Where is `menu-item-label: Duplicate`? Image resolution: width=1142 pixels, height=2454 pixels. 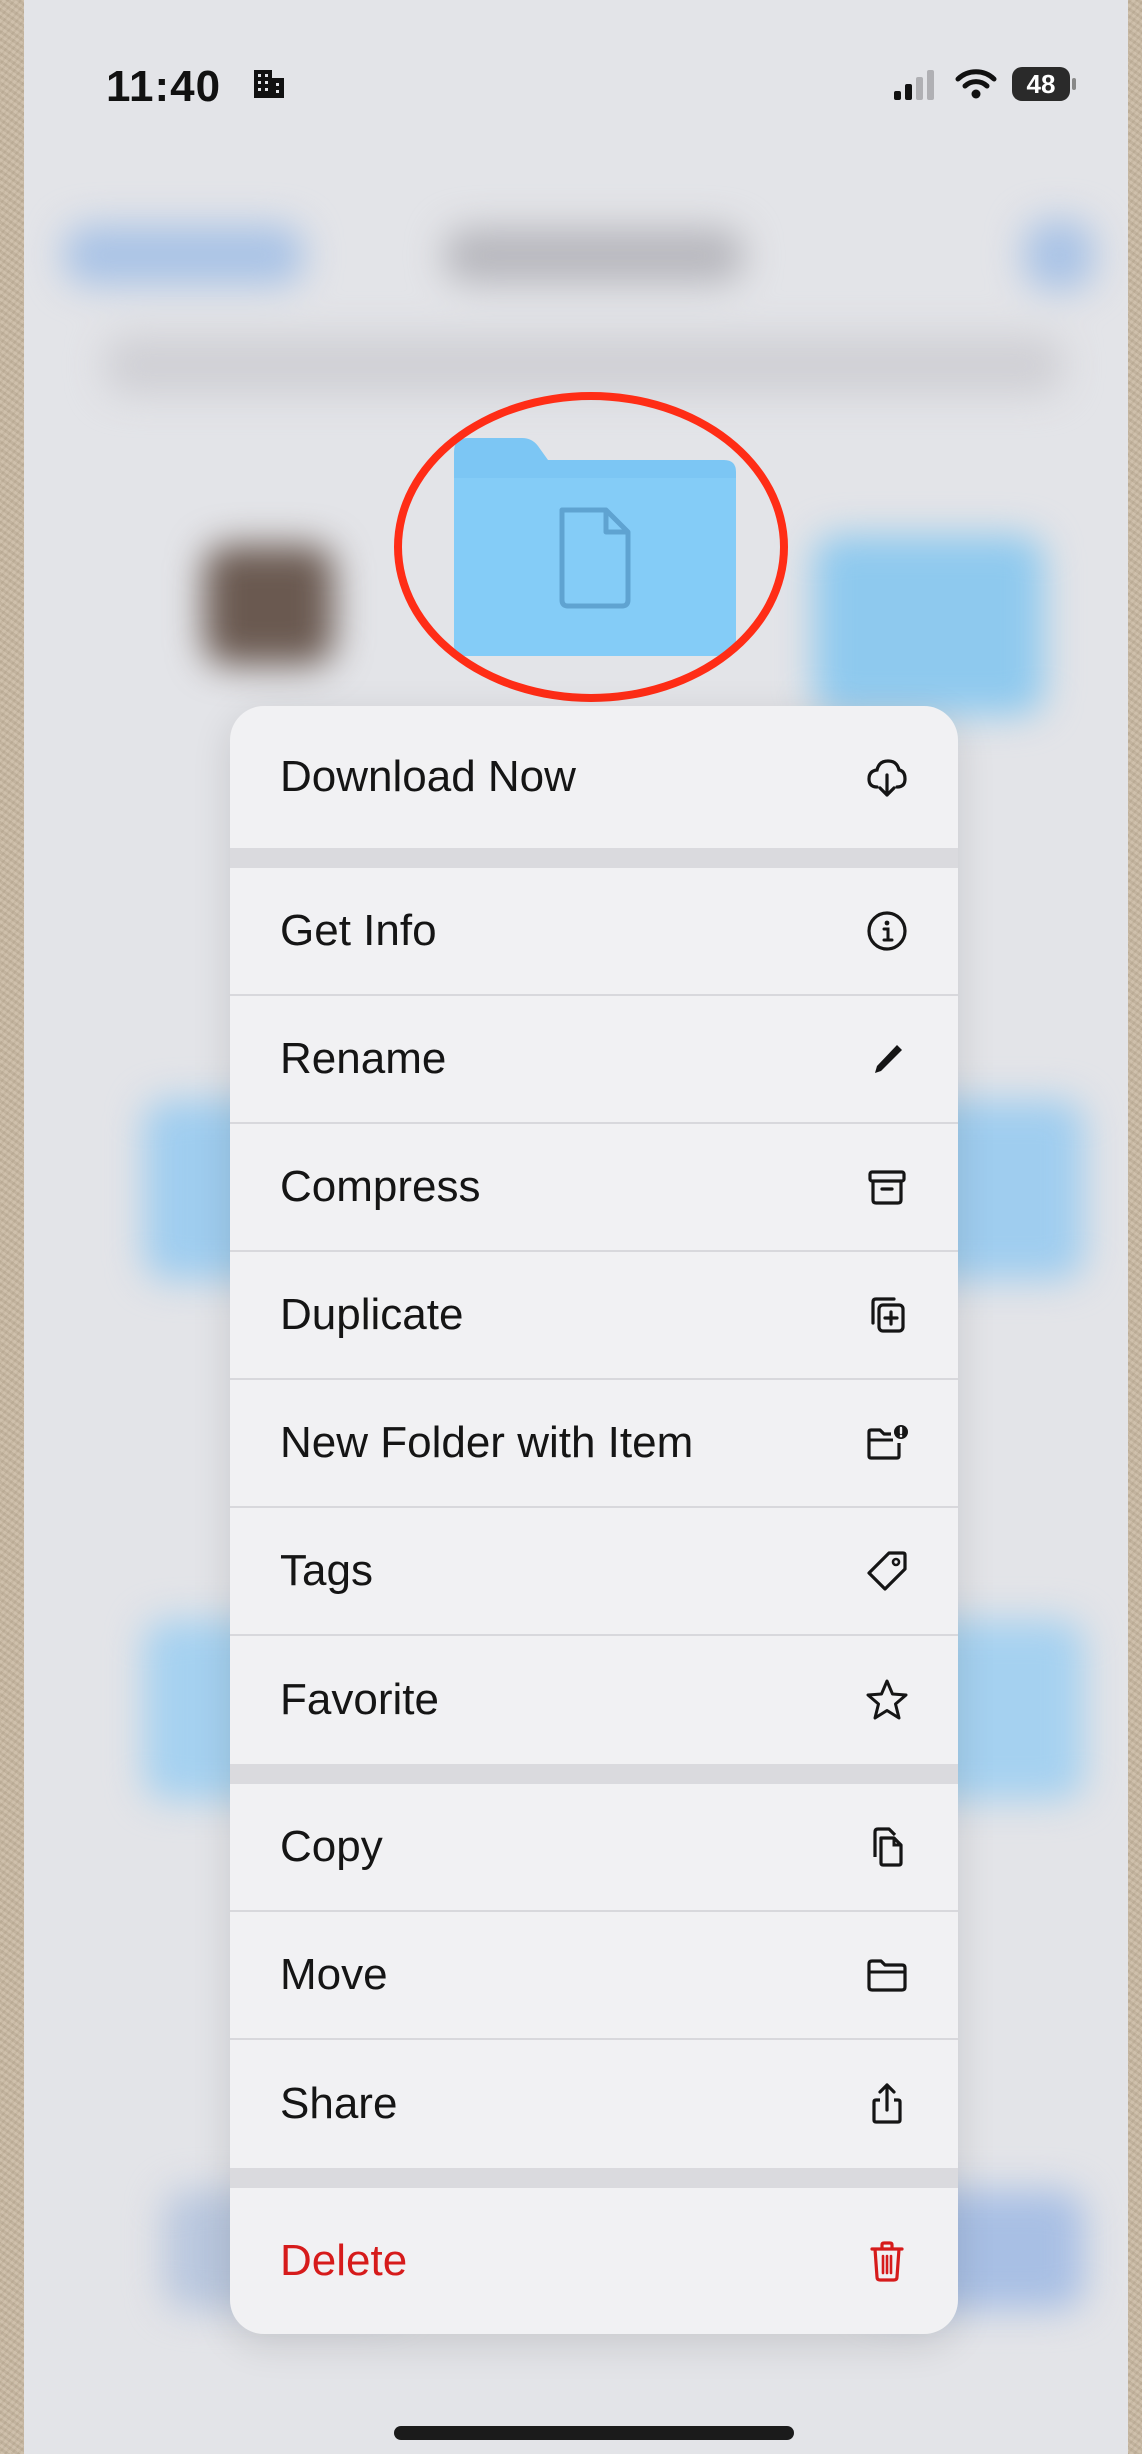
menu-item-label: Duplicate is located at coordinates (372, 1314).